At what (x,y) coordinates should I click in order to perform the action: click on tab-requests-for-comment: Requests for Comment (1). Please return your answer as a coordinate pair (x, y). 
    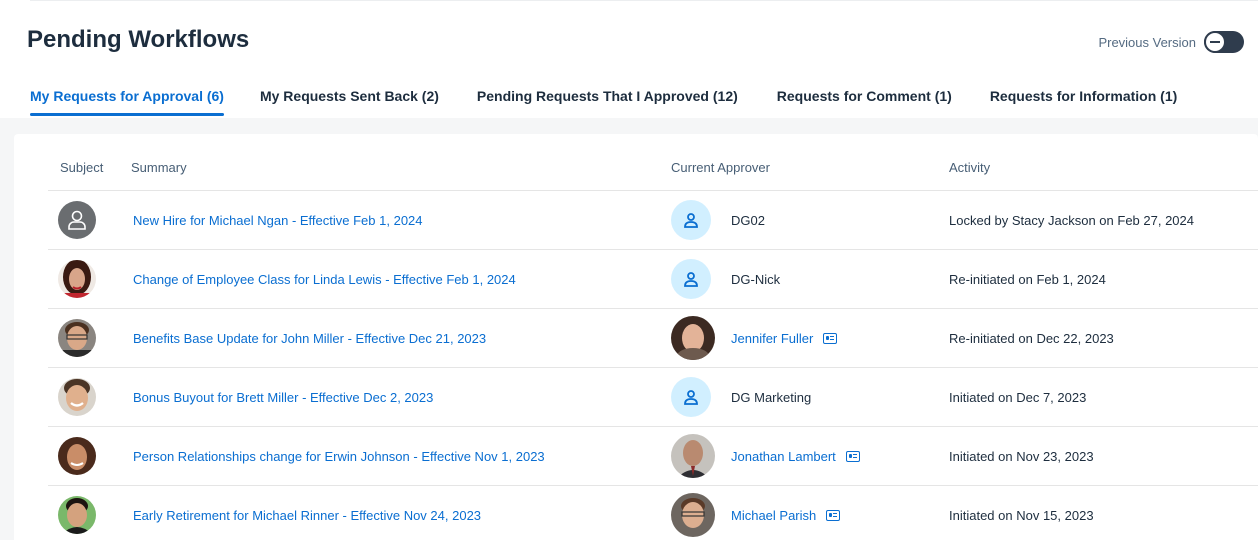
    Looking at the image, I should click on (864, 97).